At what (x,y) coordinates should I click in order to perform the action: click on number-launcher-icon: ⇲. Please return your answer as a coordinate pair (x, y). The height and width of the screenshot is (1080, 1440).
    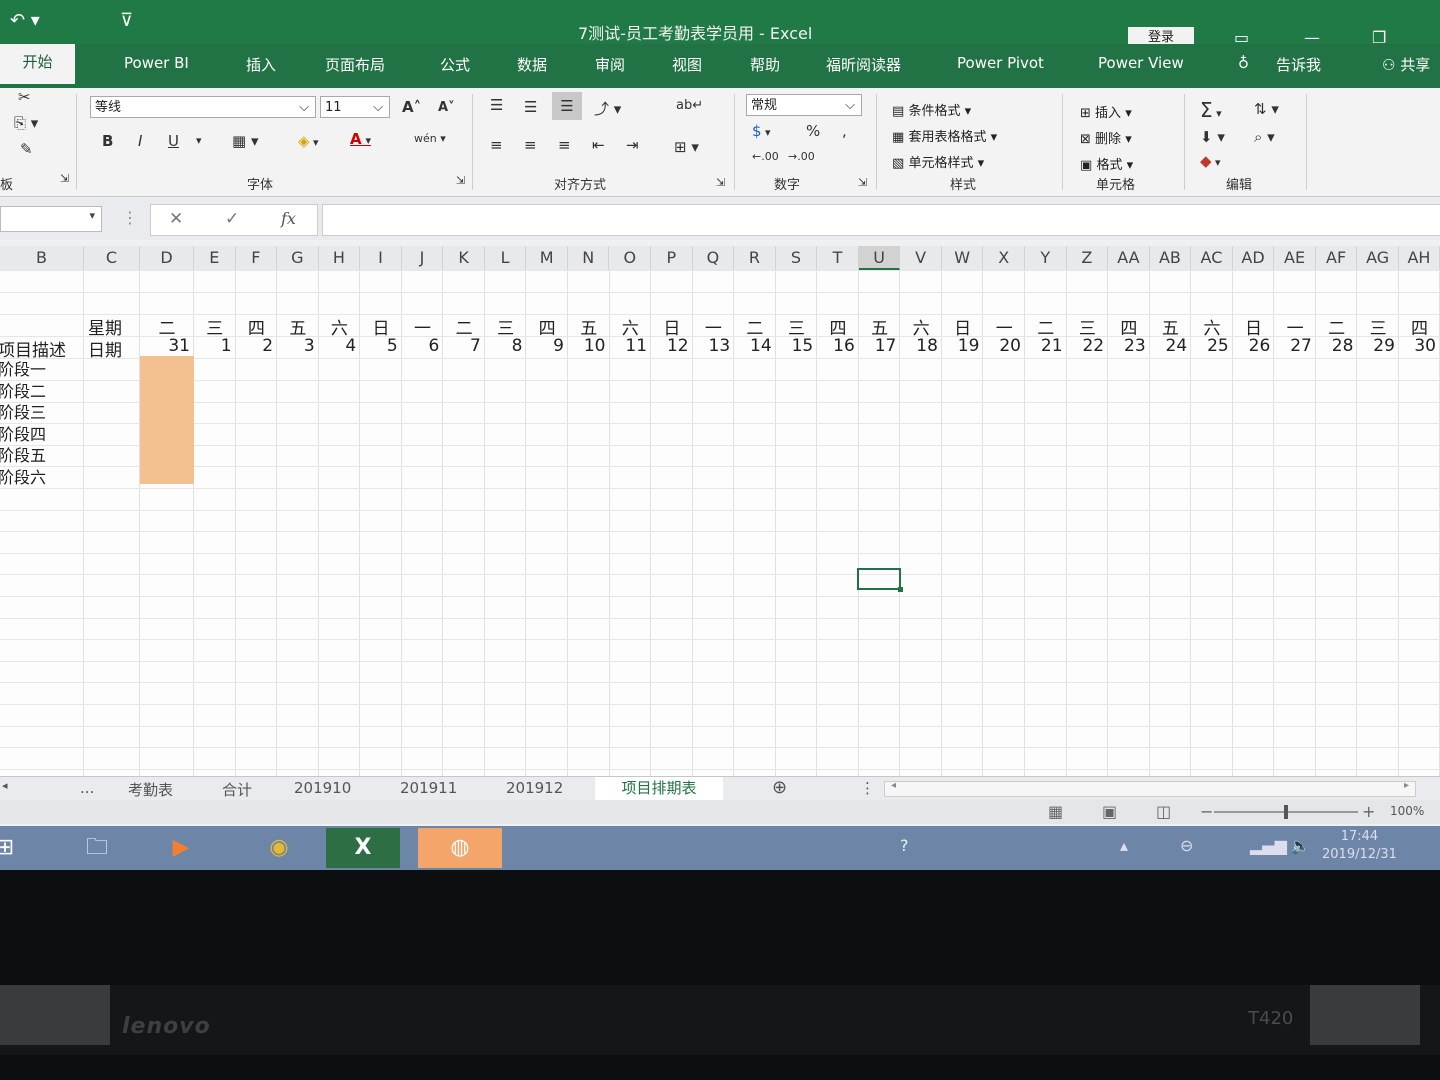
    Looking at the image, I should click on (862, 182).